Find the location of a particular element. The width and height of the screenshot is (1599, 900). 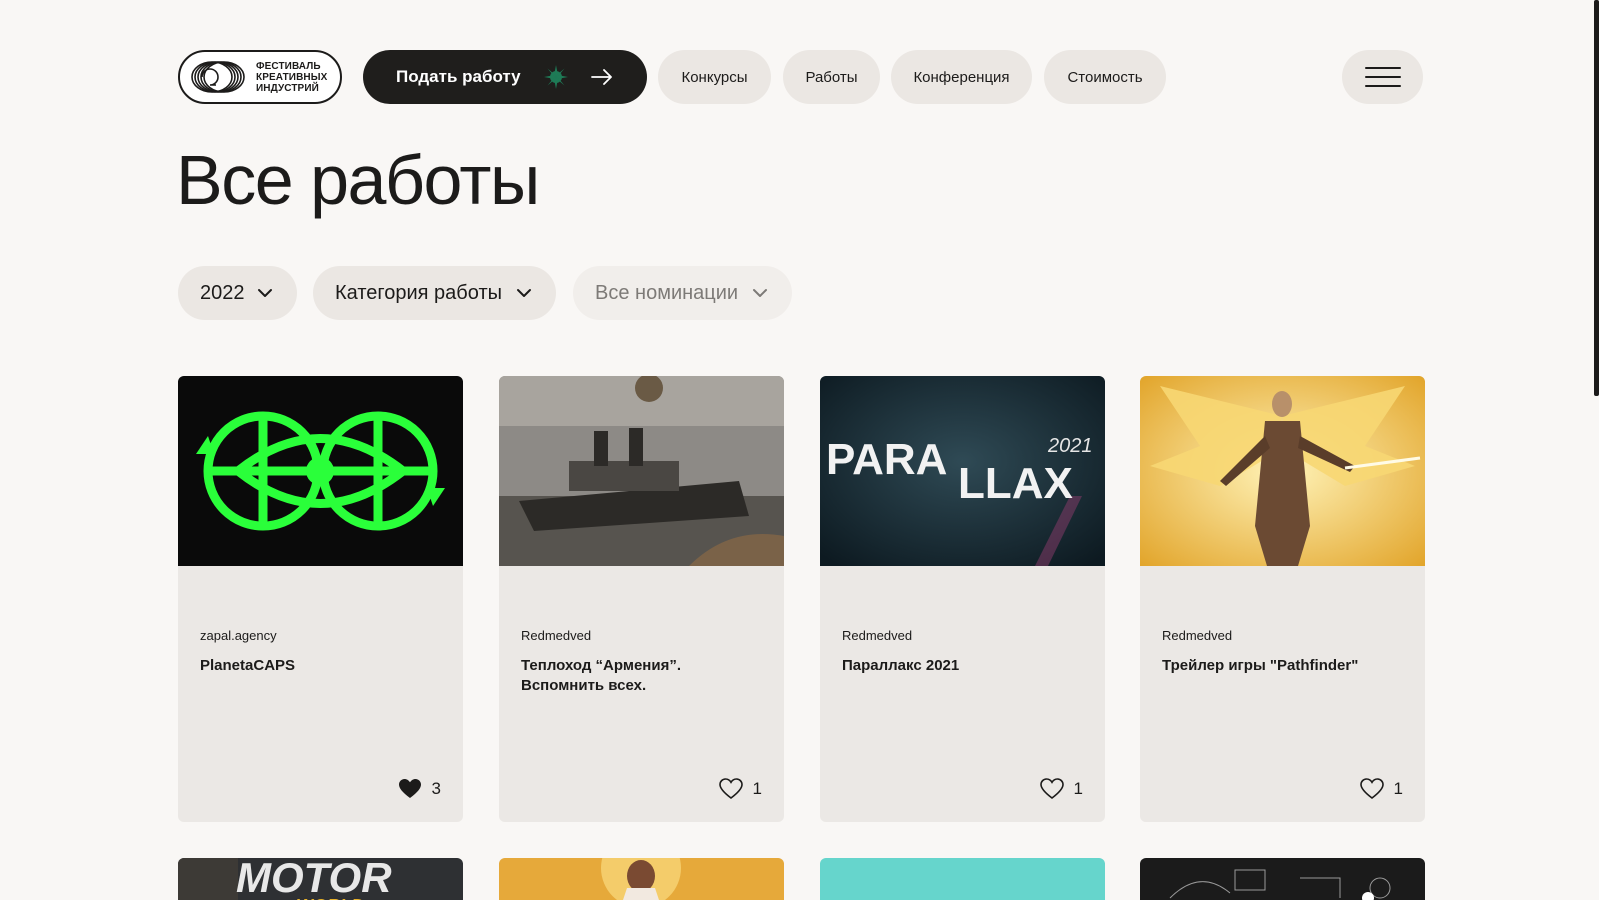

logo-line-1: ФЕСТИВАЛЬ is located at coordinates (288, 66).